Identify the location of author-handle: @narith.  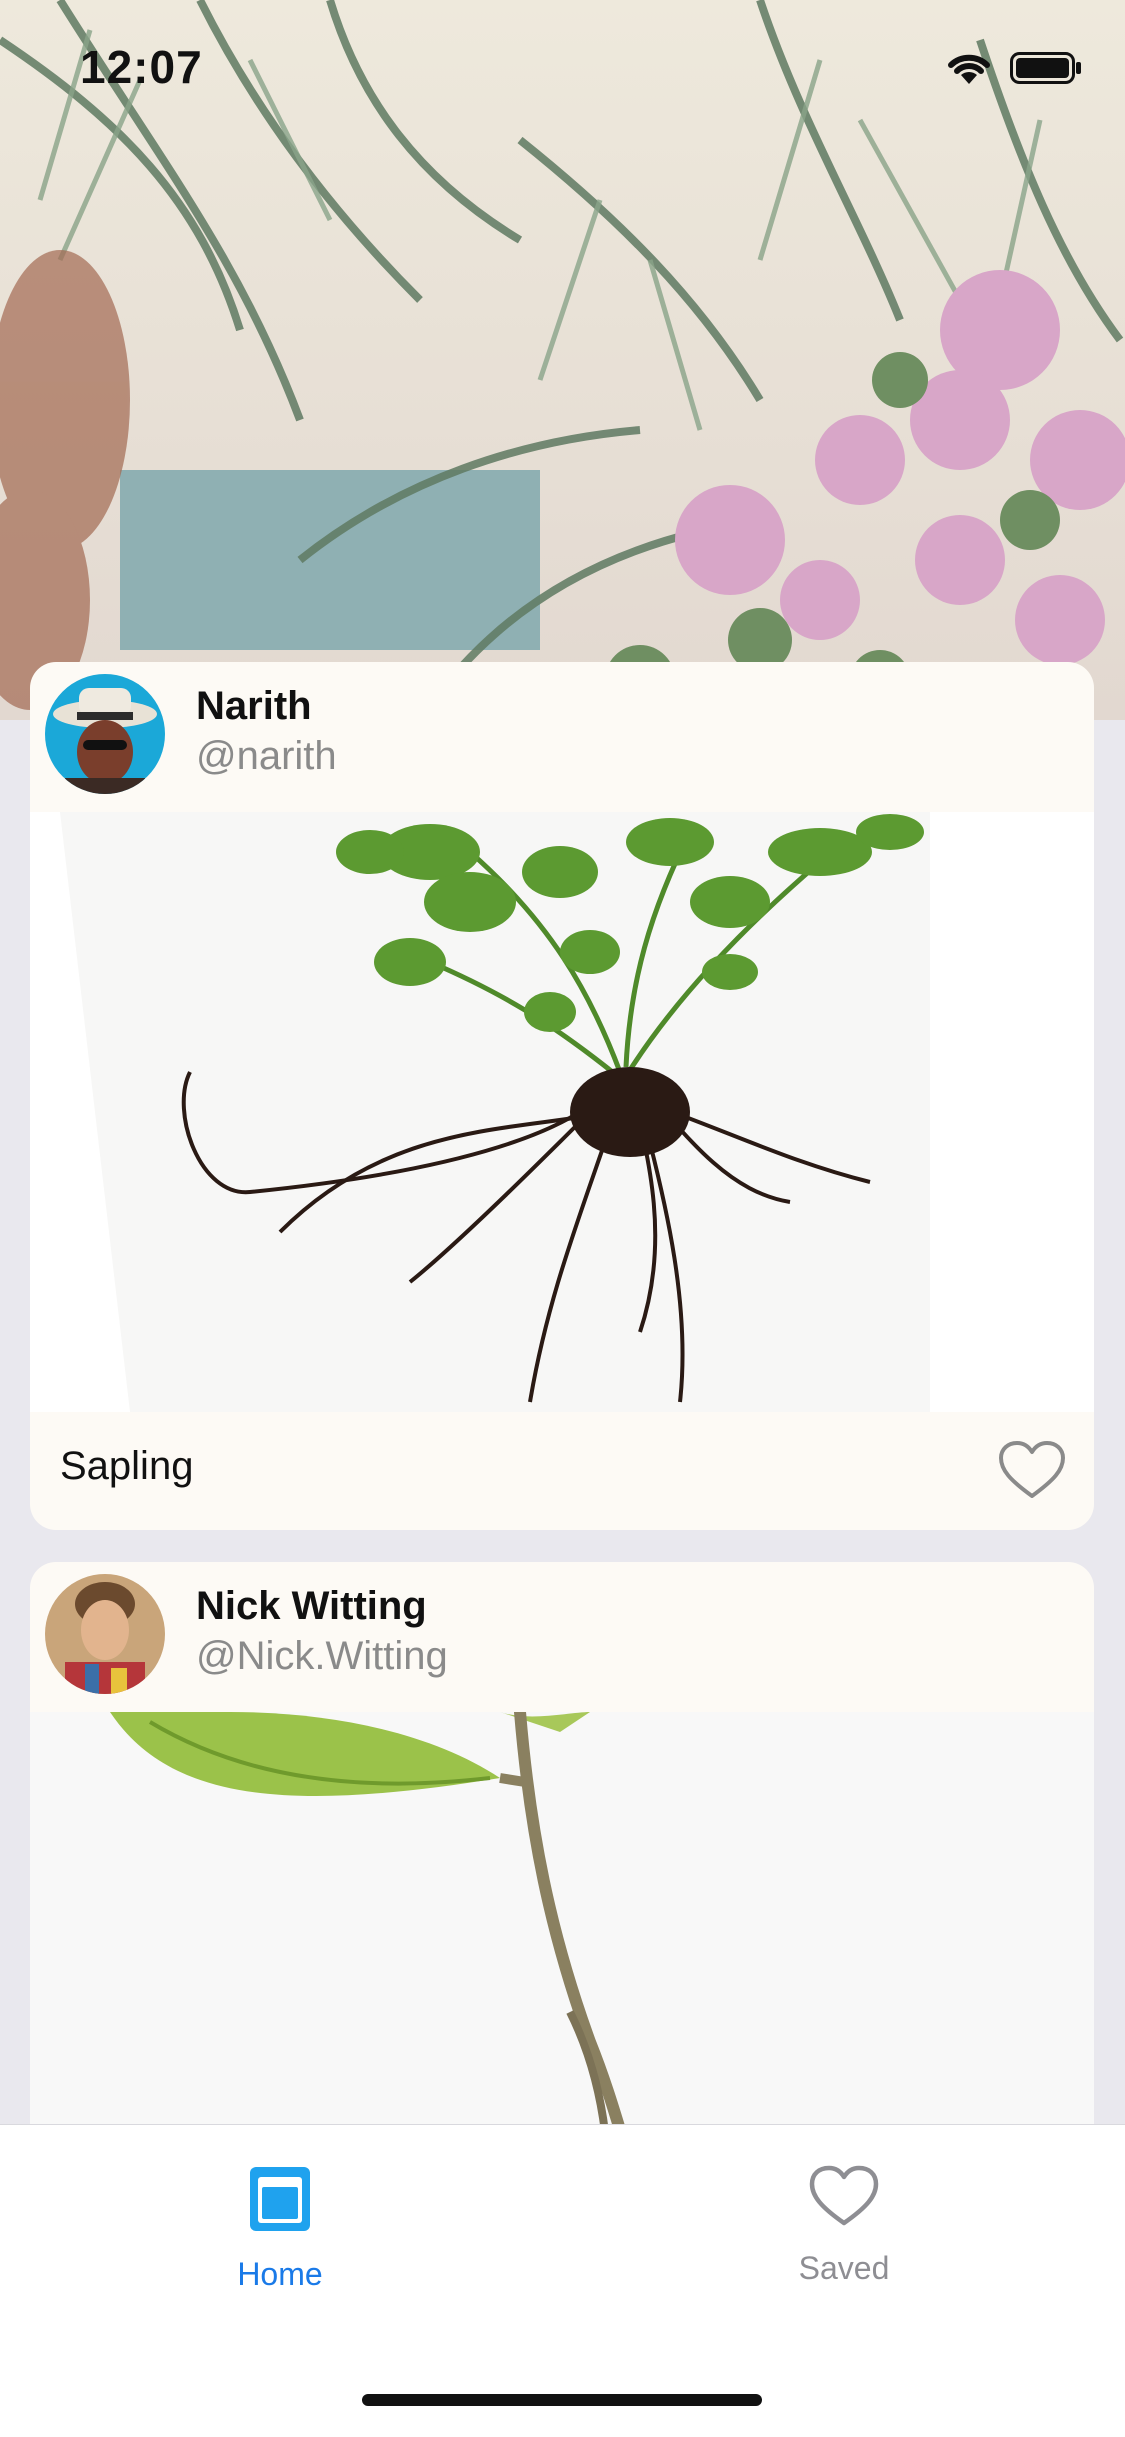
(266, 756).